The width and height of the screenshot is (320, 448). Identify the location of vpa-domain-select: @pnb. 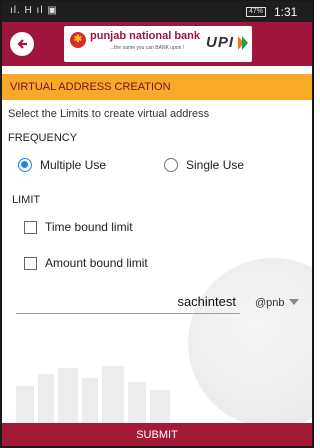
(270, 303).